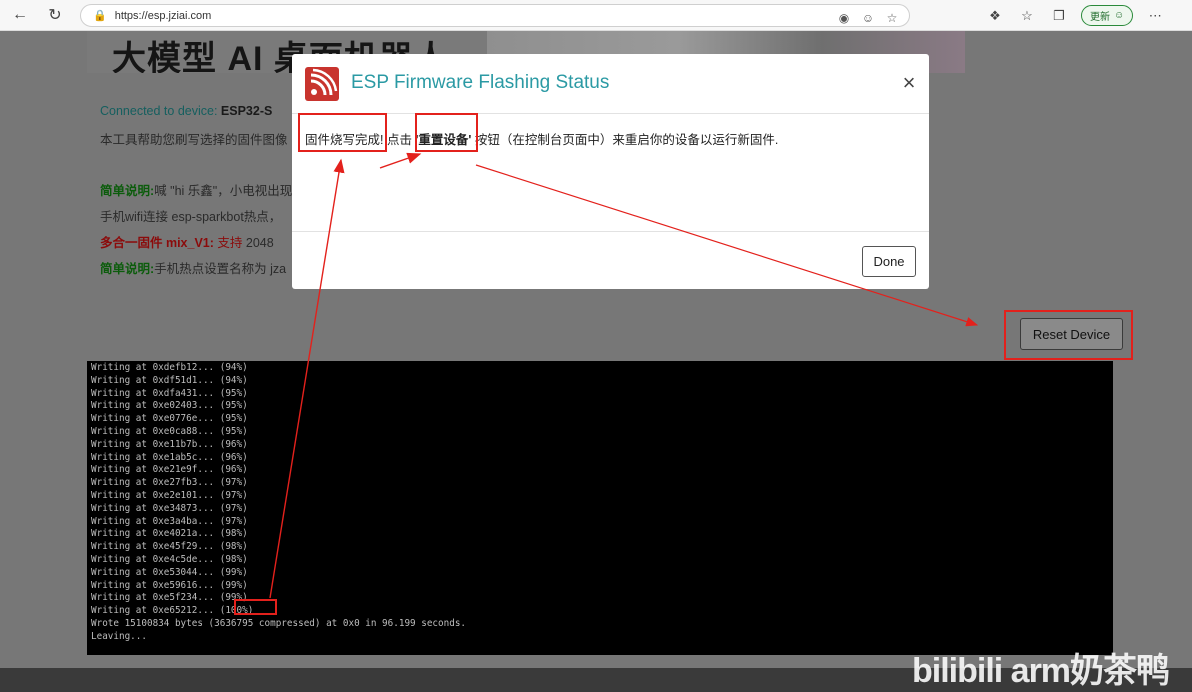 Image resolution: width=1192 pixels, height=692 pixels. I want to click on connected-status: Connected to device: ESP32-S, so click(186, 111).